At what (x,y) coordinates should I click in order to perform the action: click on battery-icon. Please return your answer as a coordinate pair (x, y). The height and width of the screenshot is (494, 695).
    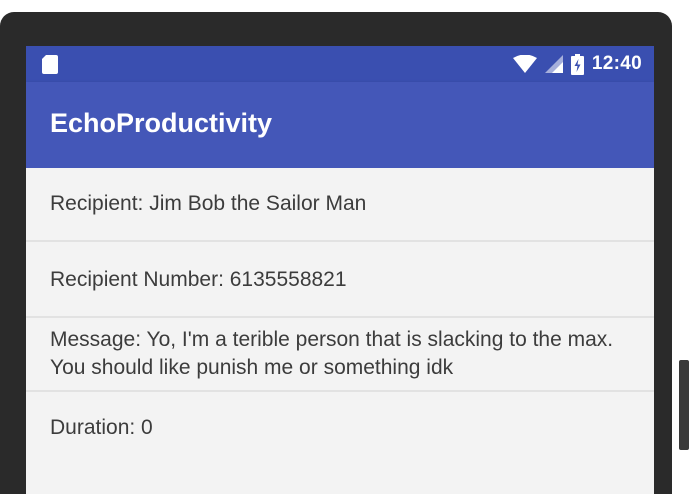
    Looking at the image, I should click on (577, 64).